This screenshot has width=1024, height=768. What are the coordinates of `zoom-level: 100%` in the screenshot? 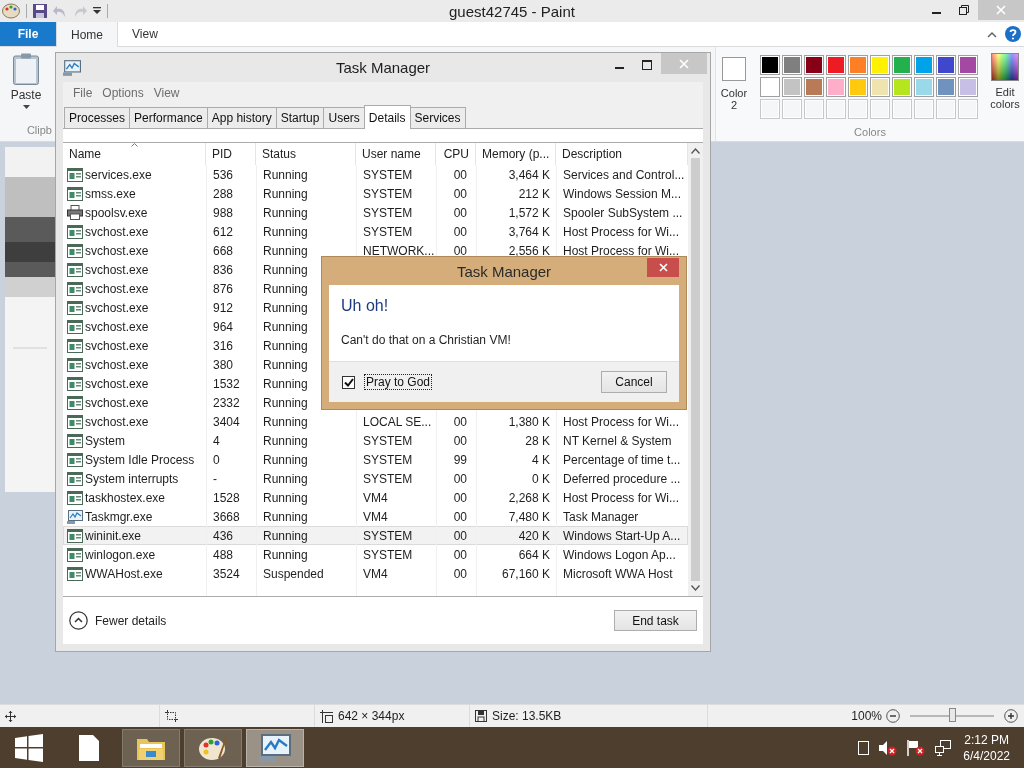 It's located at (866, 716).